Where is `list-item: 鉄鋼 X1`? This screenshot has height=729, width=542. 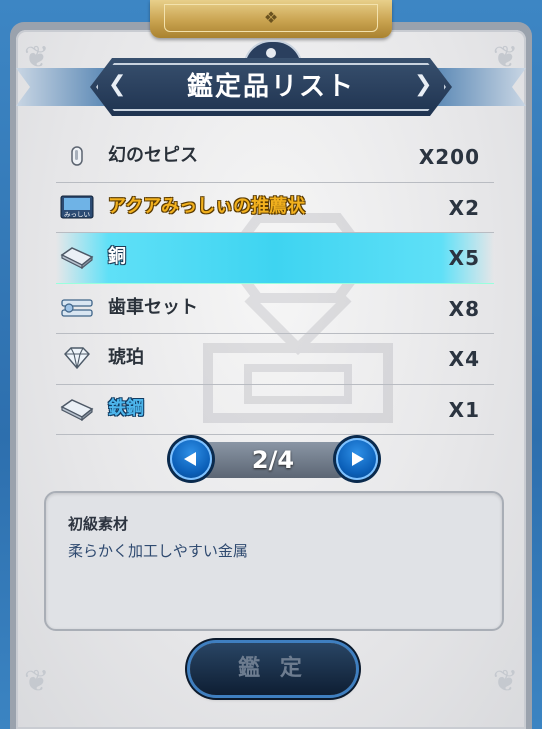
list-item: 鉄鋼 X1 is located at coordinates (275, 410).